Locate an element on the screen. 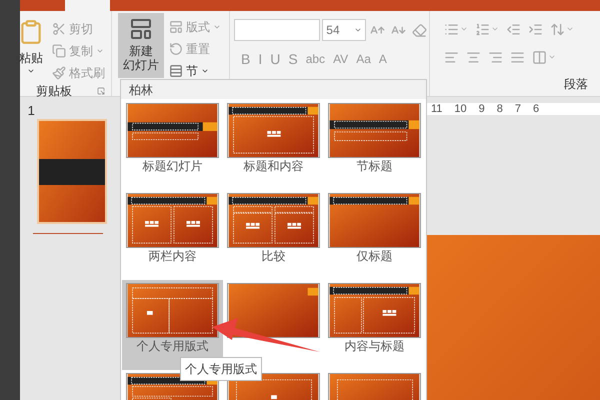 This screenshot has width=600, height=400. numbering-icon is located at coordinates (482, 29).